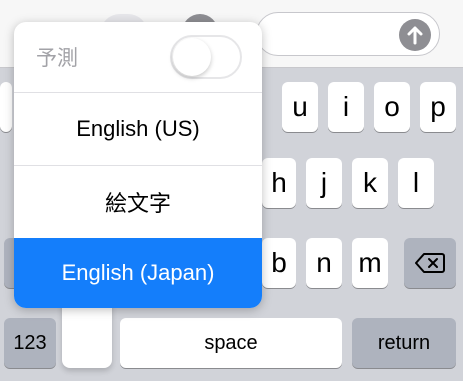  Describe the element at coordinates (416, 183) in the screenshot. I see `key-l: l` at that location.